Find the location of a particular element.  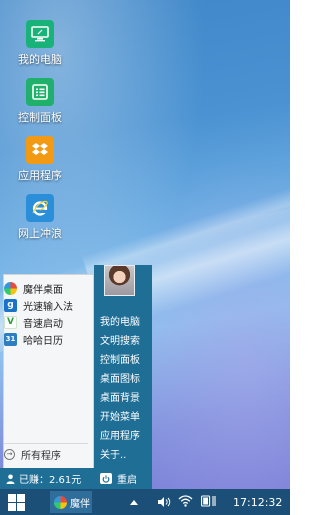

menu-link-my-computer: 我的电脑 is located at coordinates (120, 320).